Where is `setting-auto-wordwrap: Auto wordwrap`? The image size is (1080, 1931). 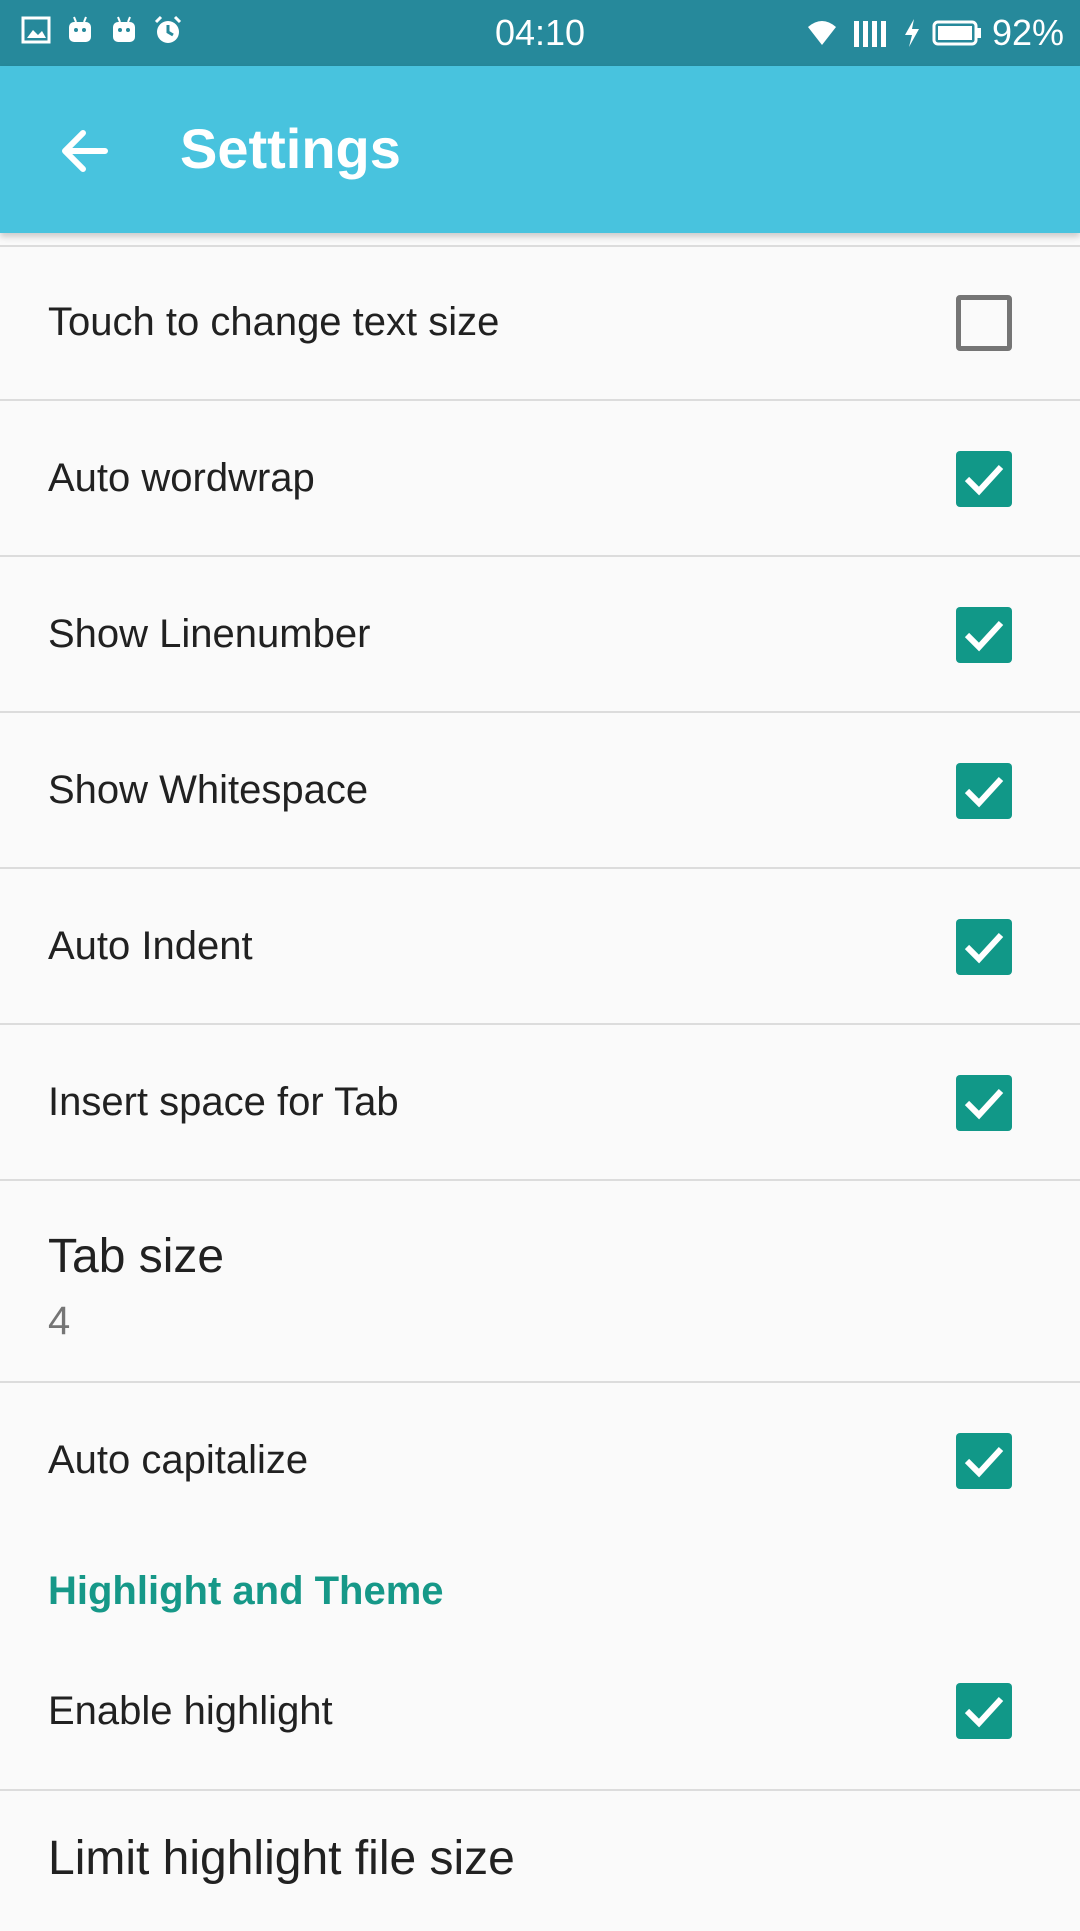
setting-auto-wordwrap: Auto wordwrap is located at coordinates (540, 479).